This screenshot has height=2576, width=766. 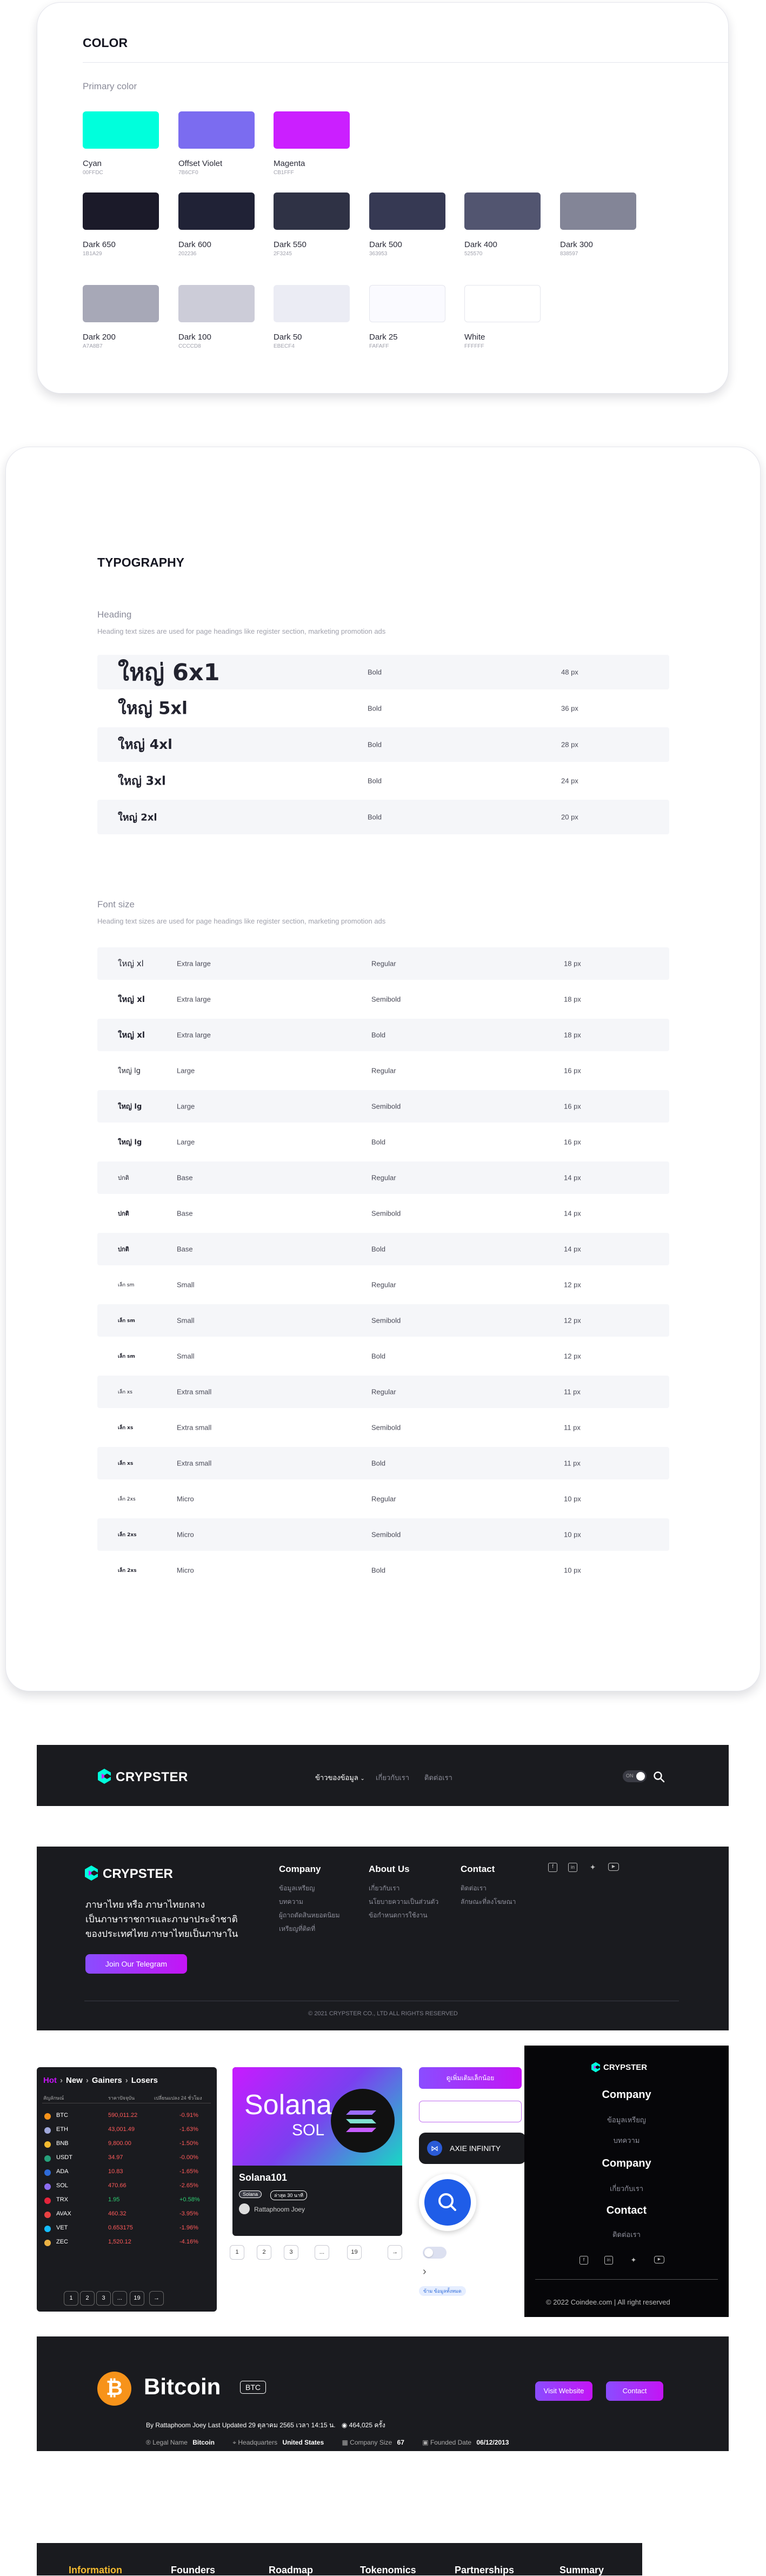 I want to click on heading-sample: ใหญ่ 6x1, so click(x=169, y=672).